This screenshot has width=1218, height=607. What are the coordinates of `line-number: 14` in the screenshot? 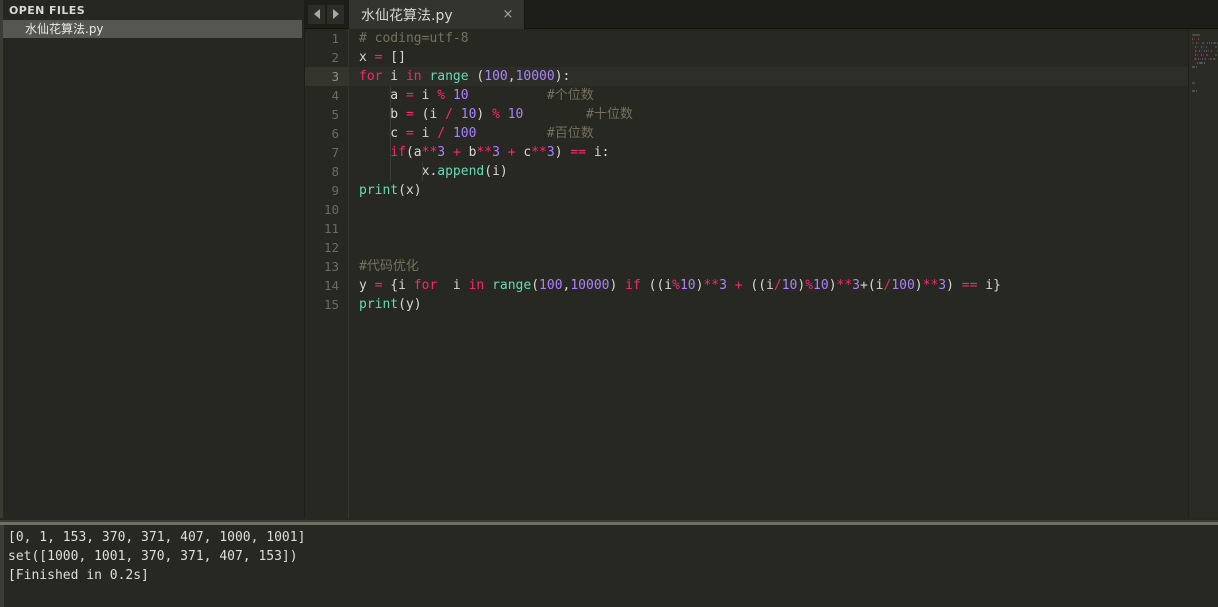 It's located at (331, 285).